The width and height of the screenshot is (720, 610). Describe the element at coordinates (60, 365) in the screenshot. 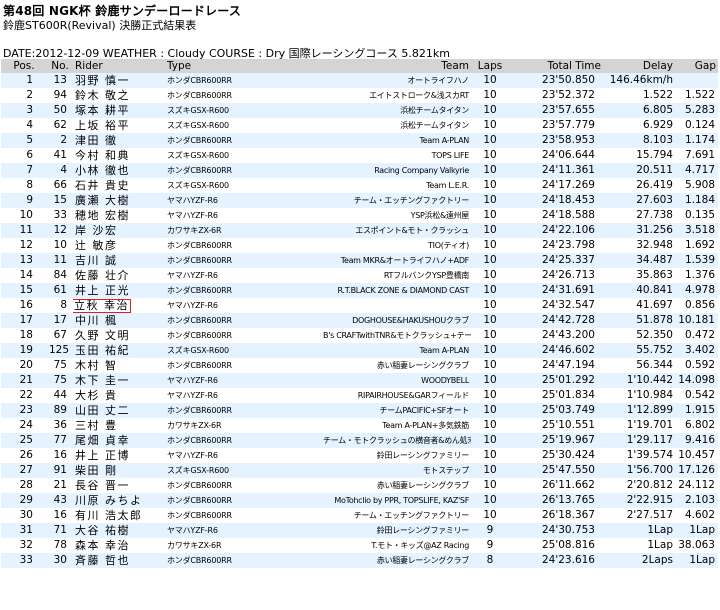

I see `cell-no: 75` at that location.